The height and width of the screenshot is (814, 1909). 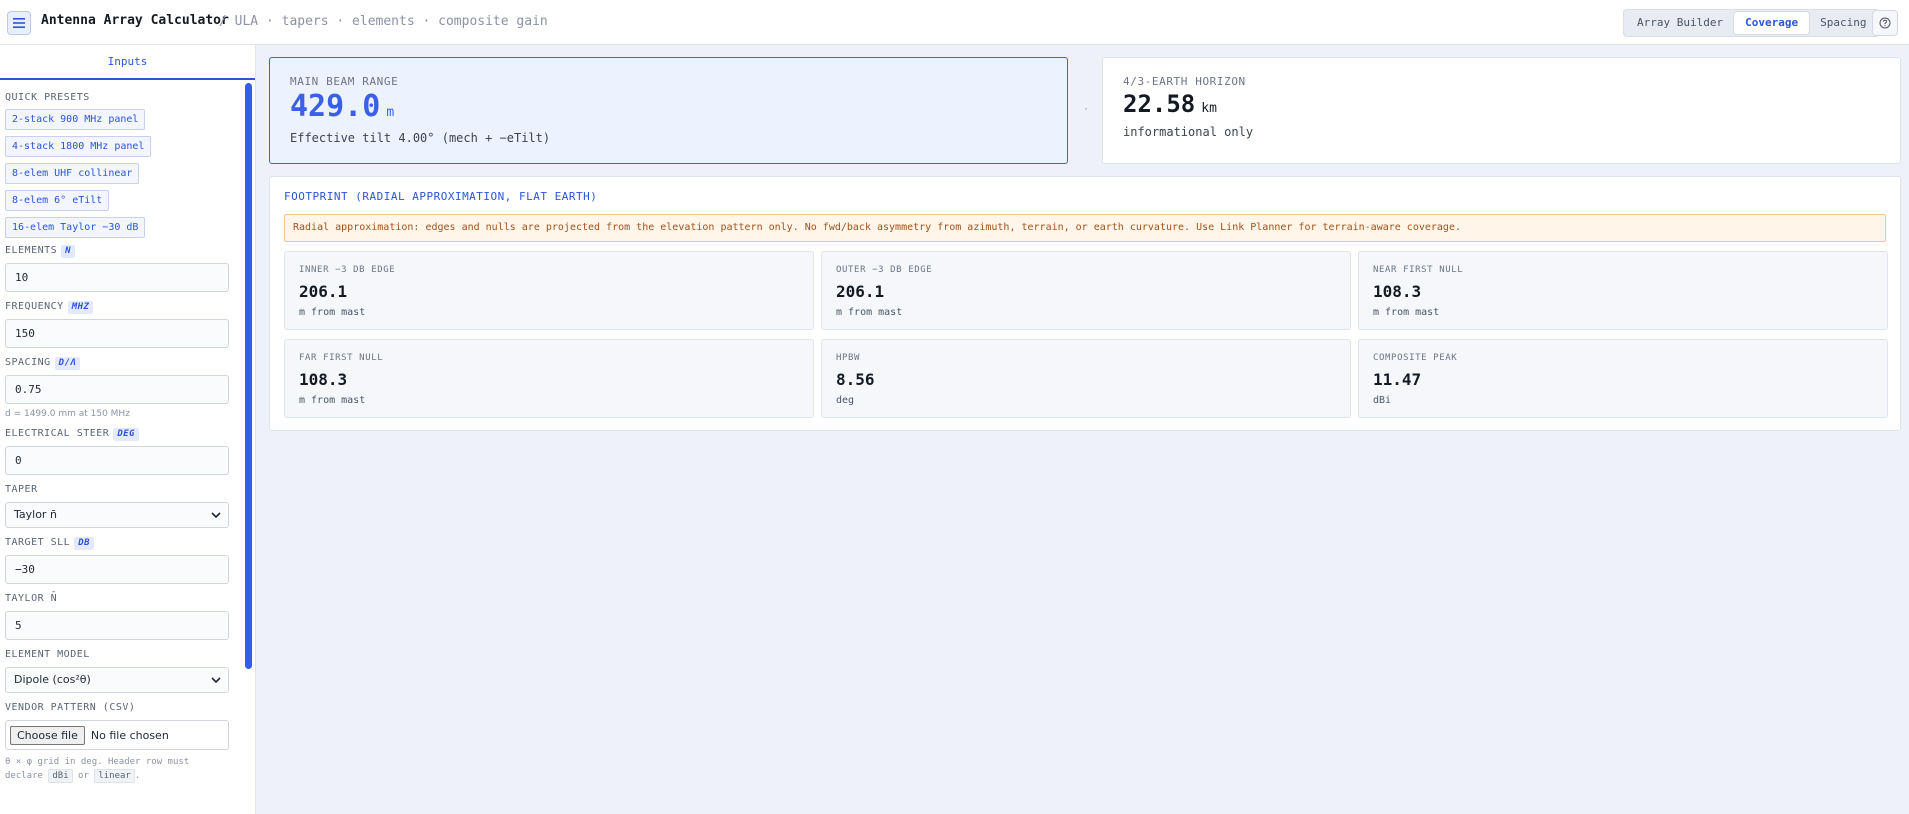 What do you see at coordinates (1772, 23) in the screenshot?
I see `tab-coverage: Coverage` at bounding box center [1772, 23].